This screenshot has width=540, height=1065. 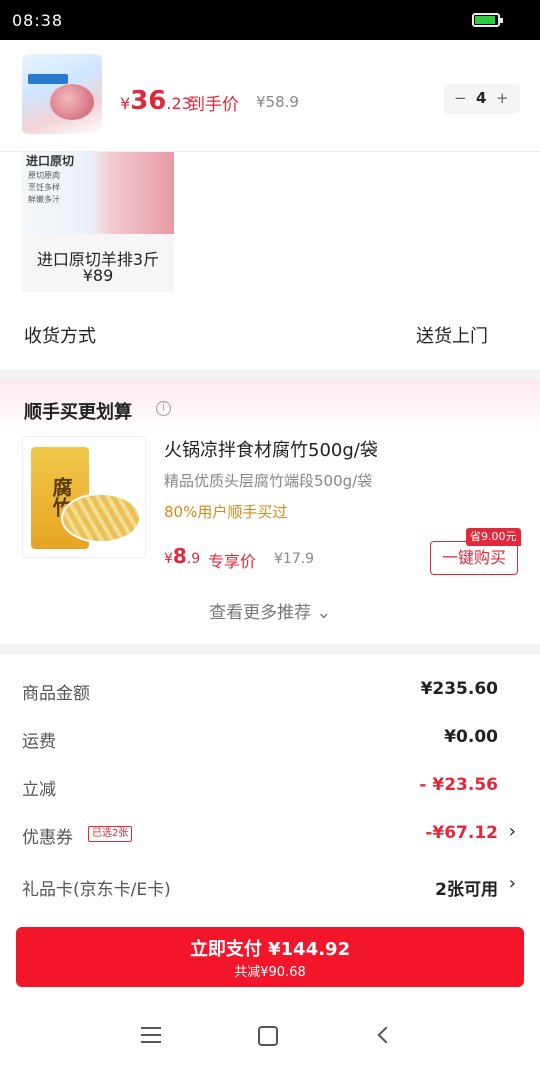 What do you see at coordinates (270, 336) in the screenshot?
I see `delivery-method-row: 收货方式 送货上门` at bounding box center [270, 336].